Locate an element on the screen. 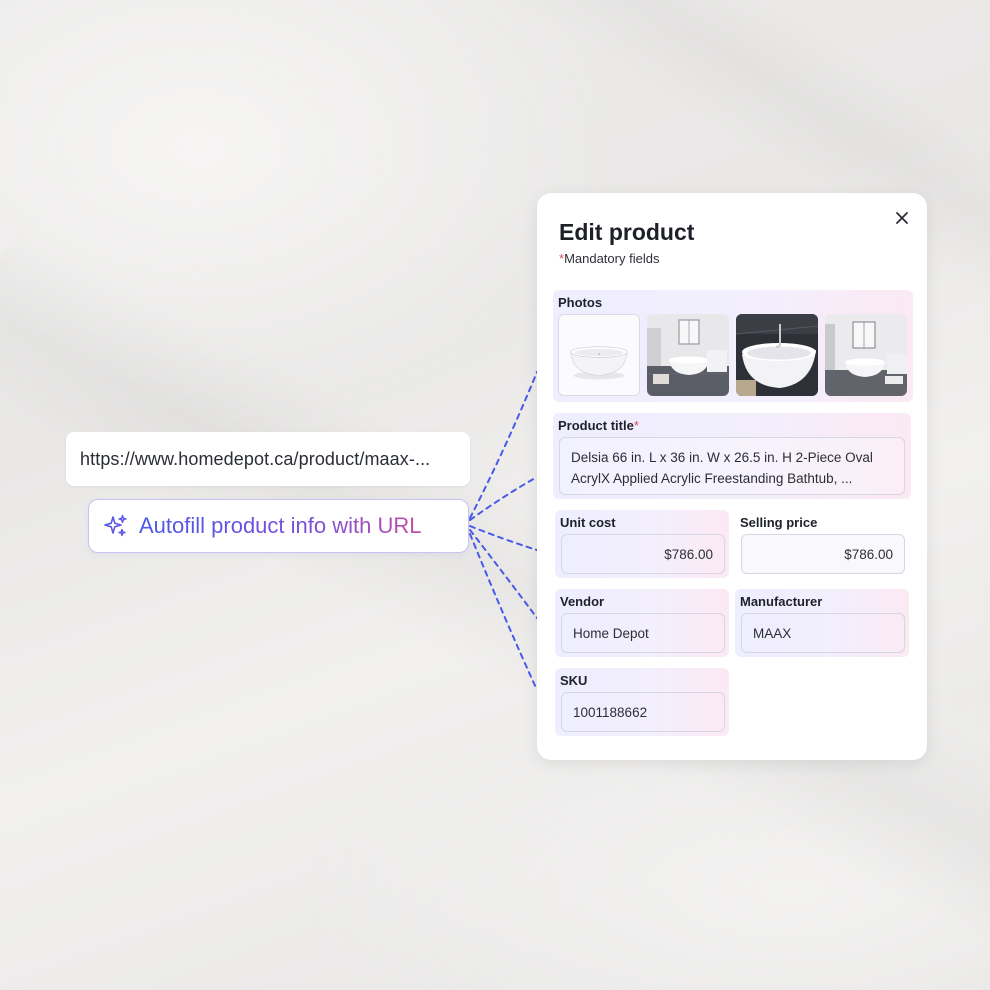  product-title-label-text: Product title is located at coordinates (596, 425).